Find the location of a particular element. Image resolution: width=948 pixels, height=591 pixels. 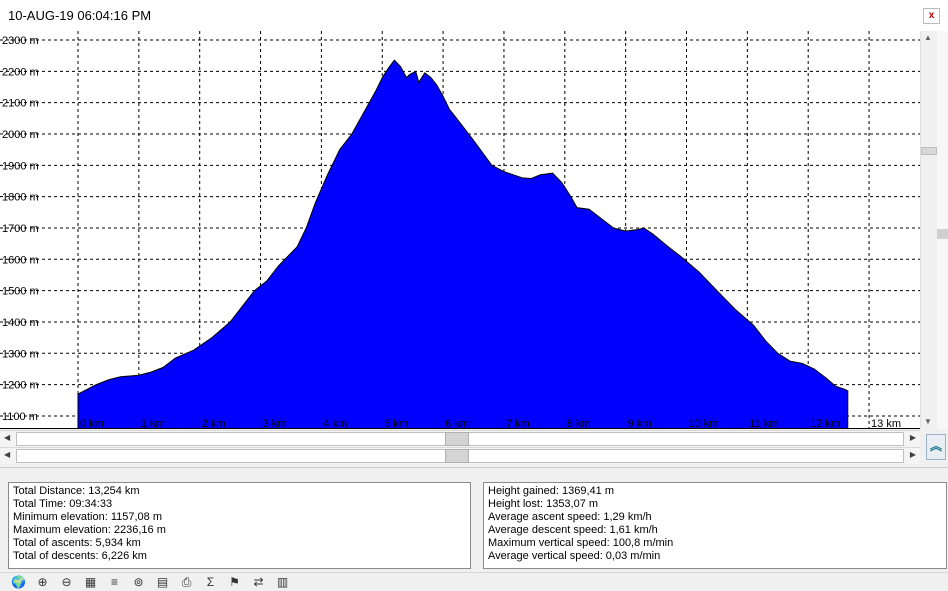

window-title: 10-AUG-19 06:04:16 PM is located at coordinates (80, 15).